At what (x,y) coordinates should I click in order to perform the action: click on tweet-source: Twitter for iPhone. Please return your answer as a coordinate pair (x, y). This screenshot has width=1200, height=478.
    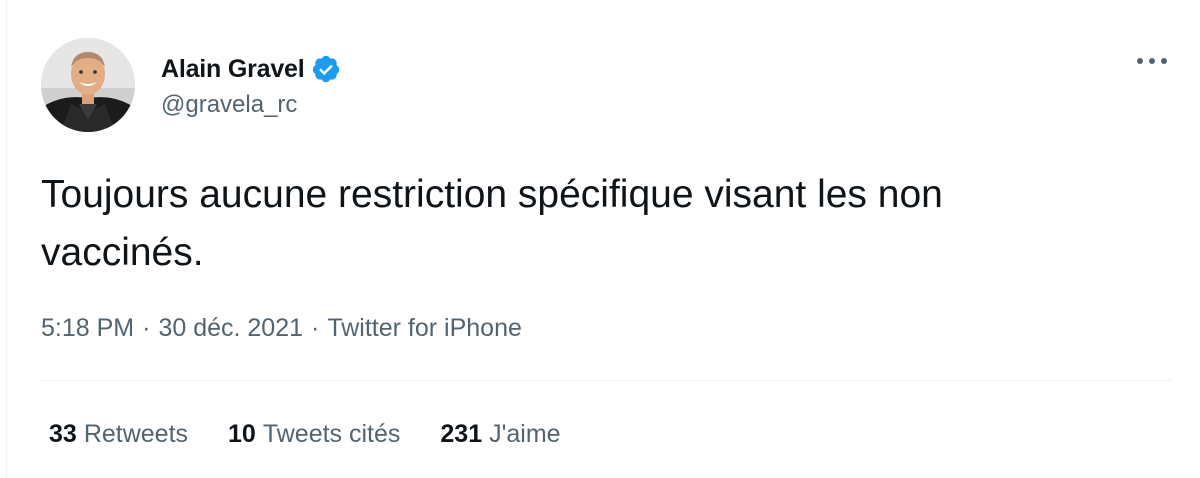
    Looking at the image, I should click on (424, 328).